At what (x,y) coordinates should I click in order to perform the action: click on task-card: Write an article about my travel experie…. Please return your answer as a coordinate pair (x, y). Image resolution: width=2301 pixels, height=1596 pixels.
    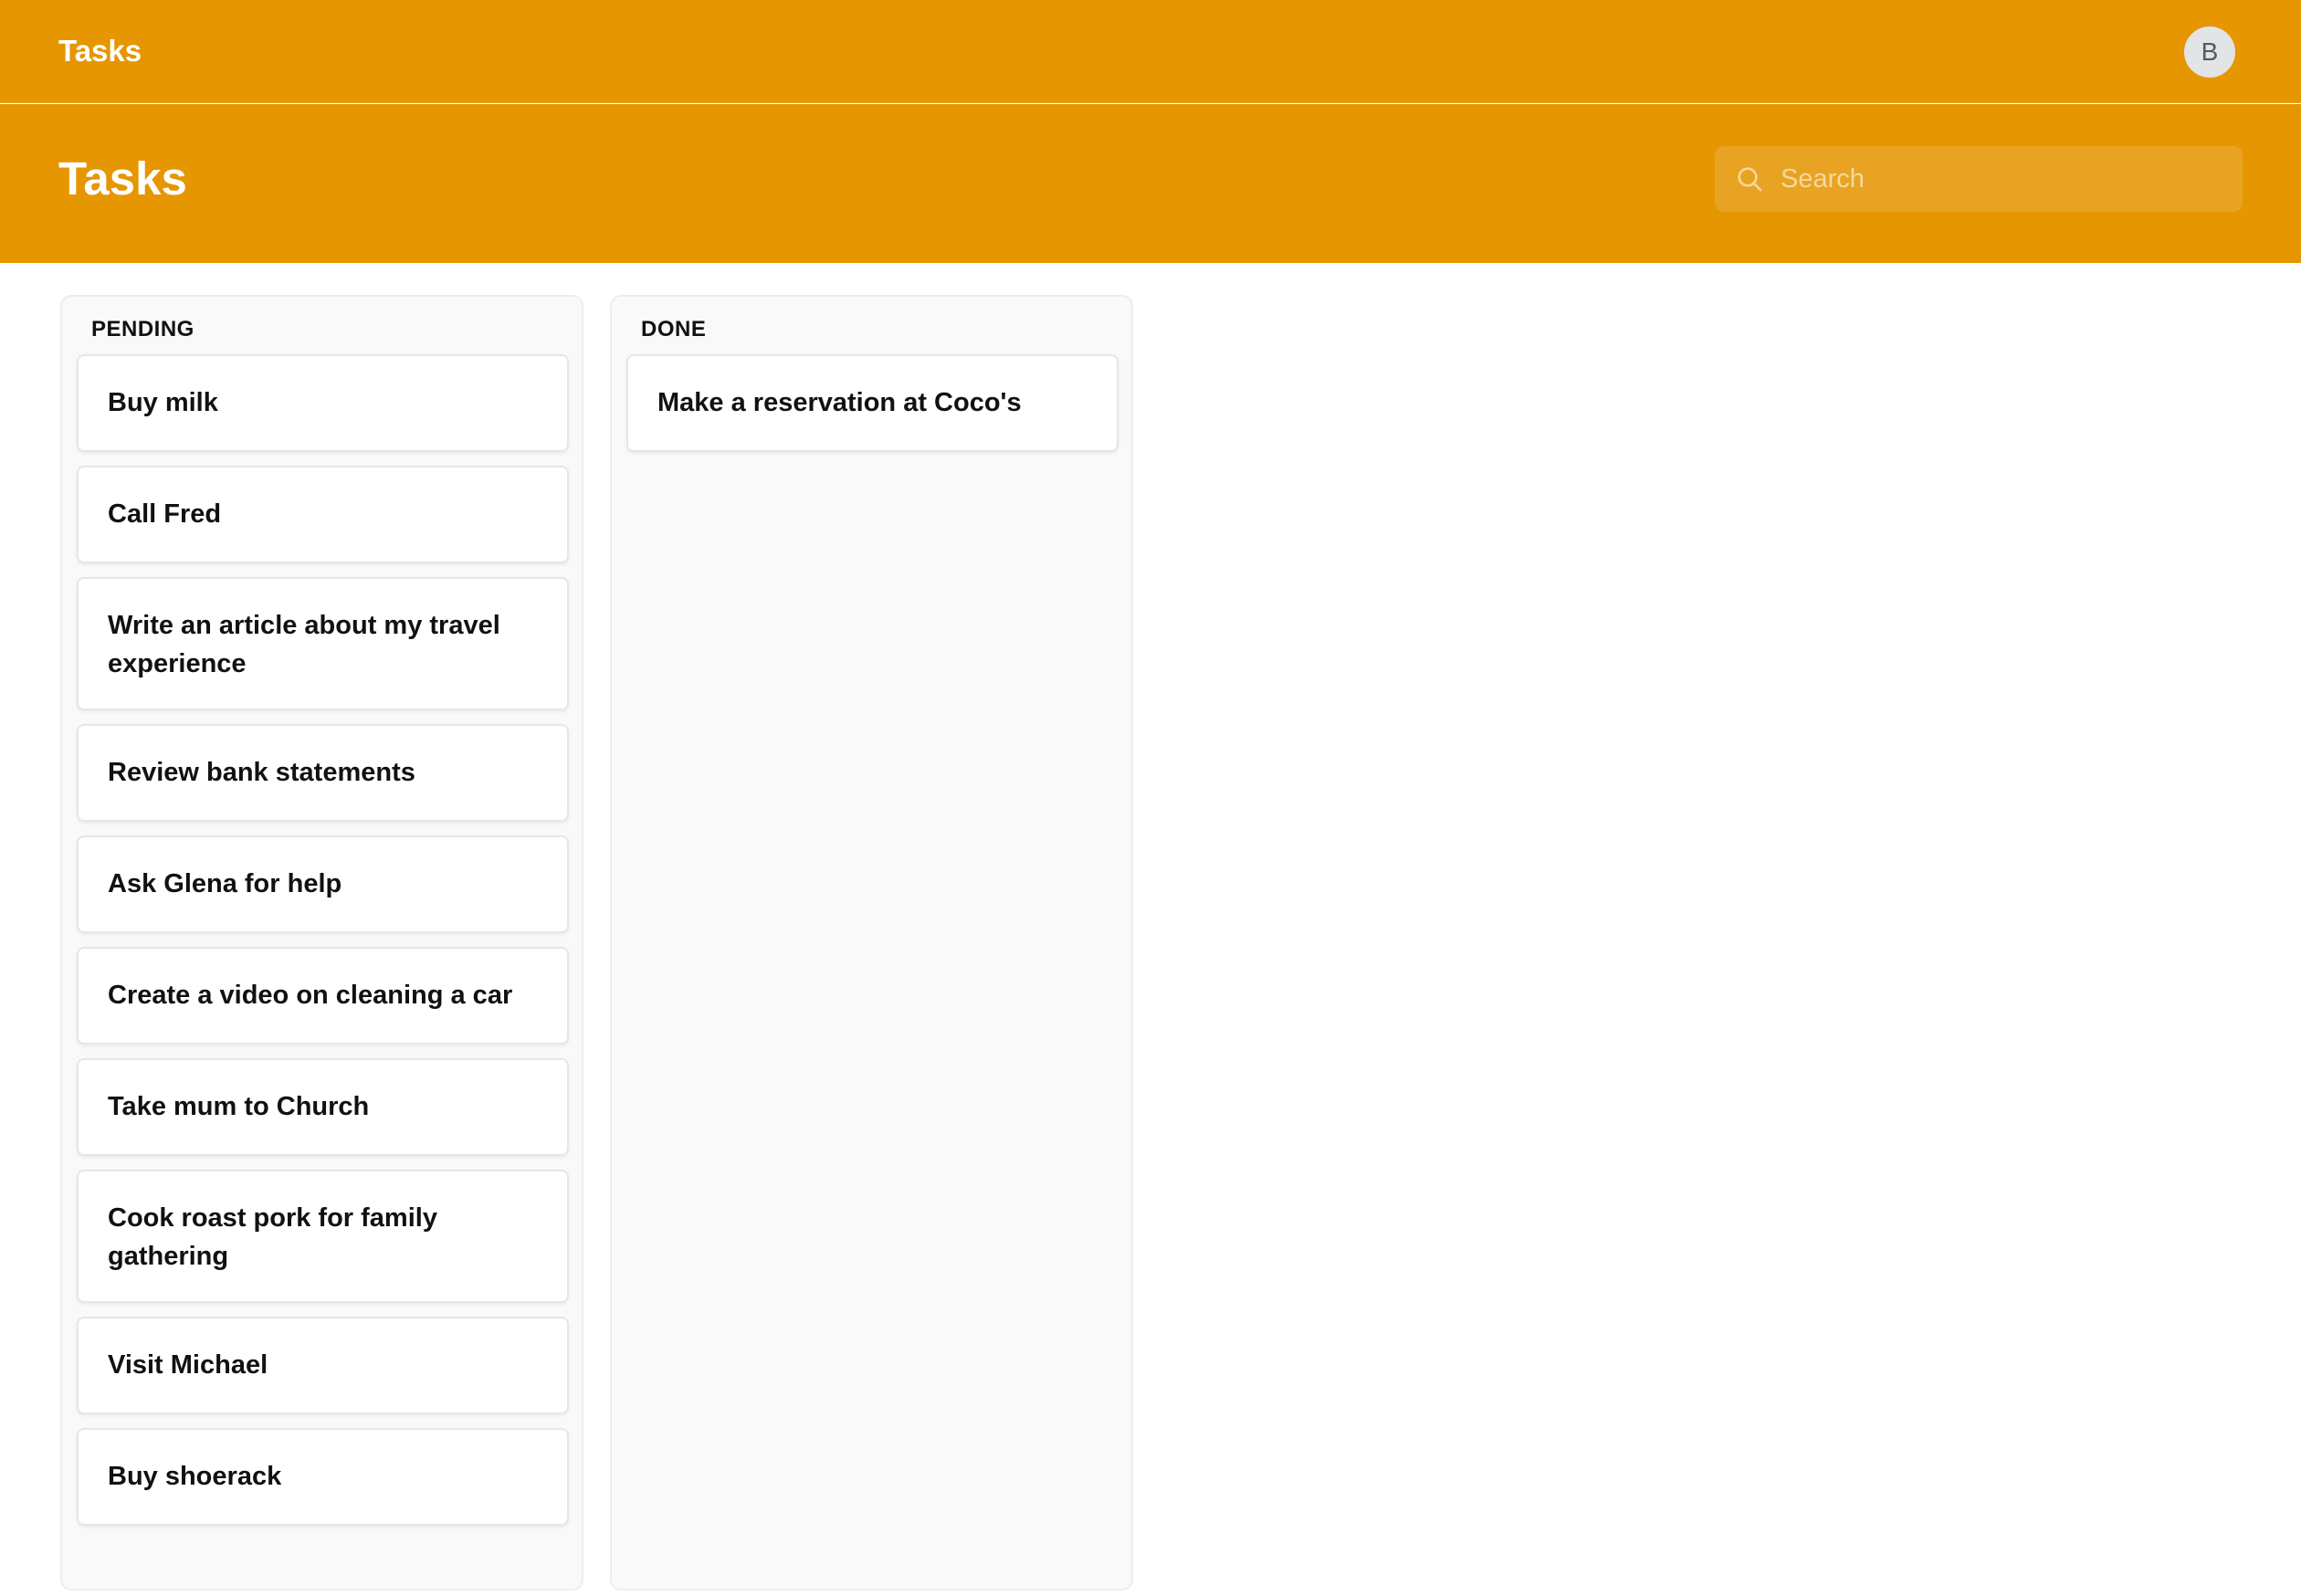
    Looking at the image, I should click on (323, 643).